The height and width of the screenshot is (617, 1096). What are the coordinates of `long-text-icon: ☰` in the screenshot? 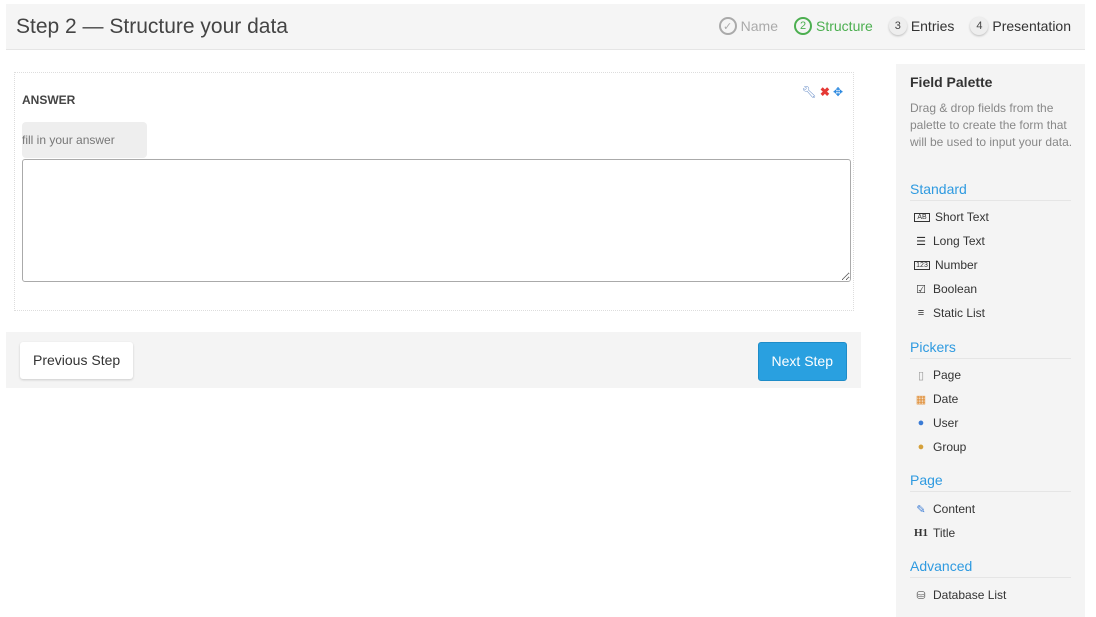 It's located at (921, 241).